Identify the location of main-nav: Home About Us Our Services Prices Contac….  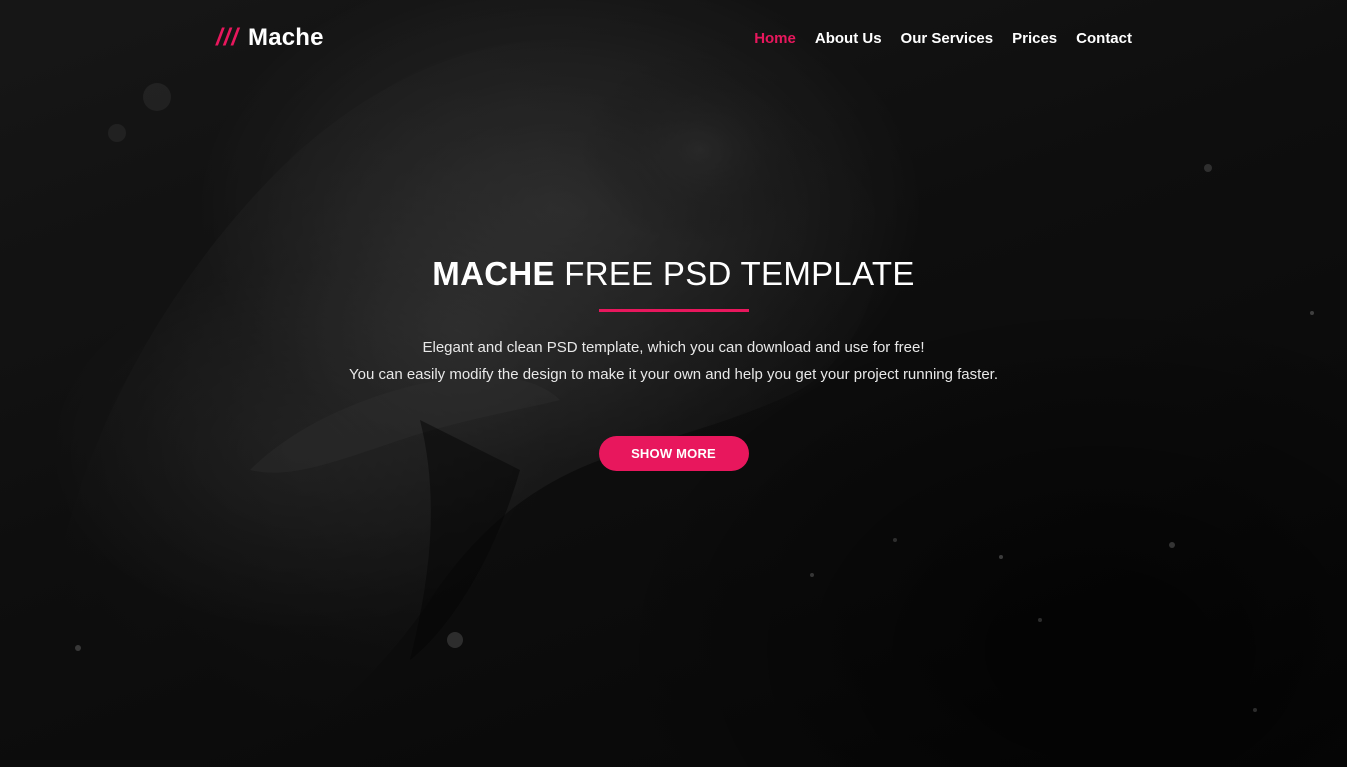
(943, 38).